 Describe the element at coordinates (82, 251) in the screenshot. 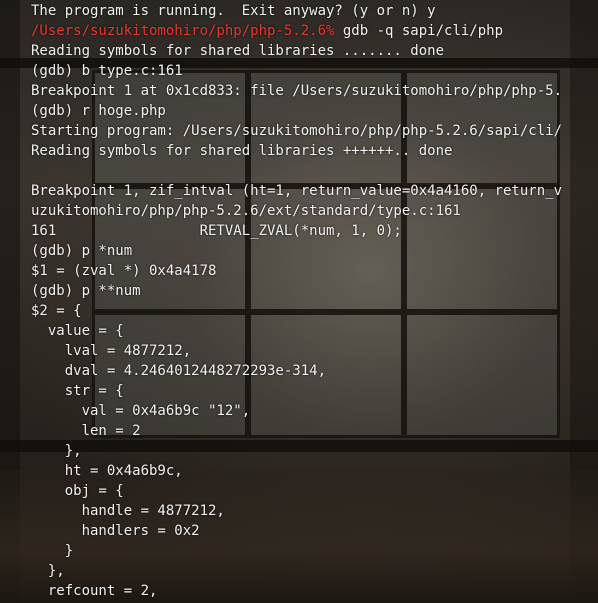

I see `terminal-line-text: (gdb) p *num` at that location.